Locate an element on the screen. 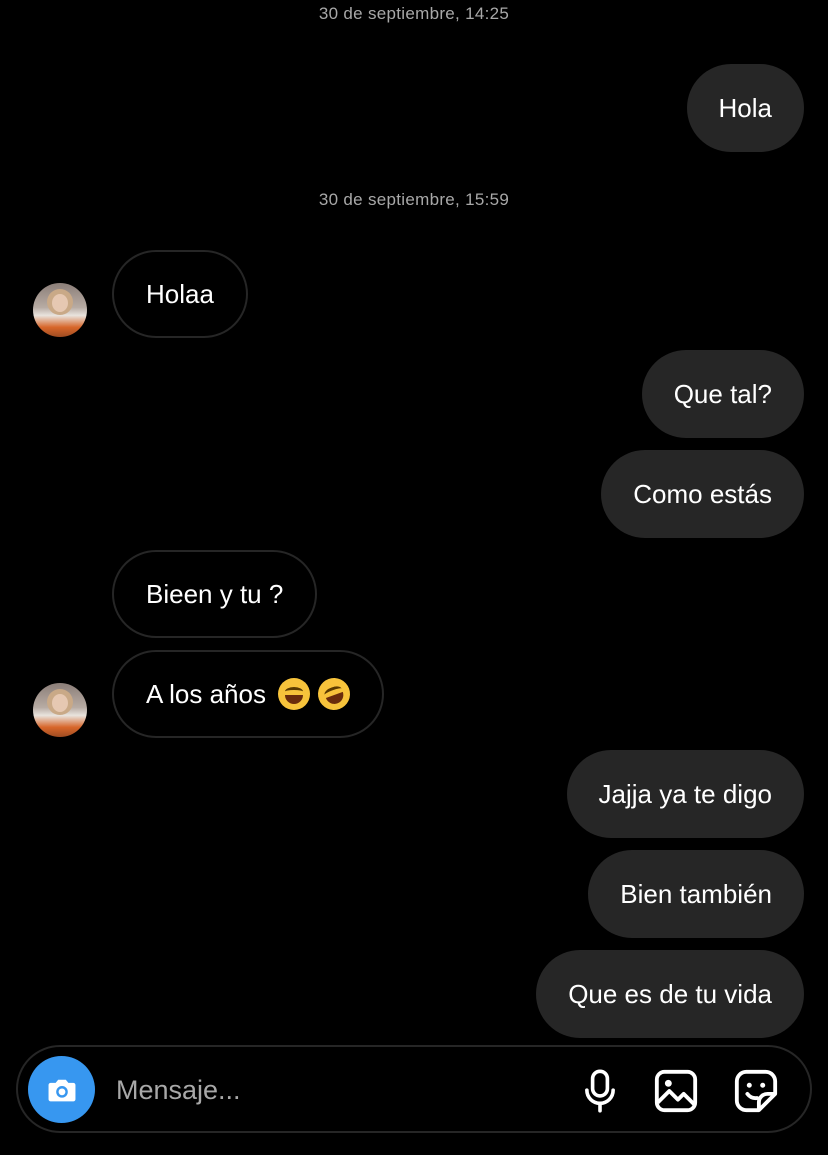  image-icon is located at coordinates (676, 1091).